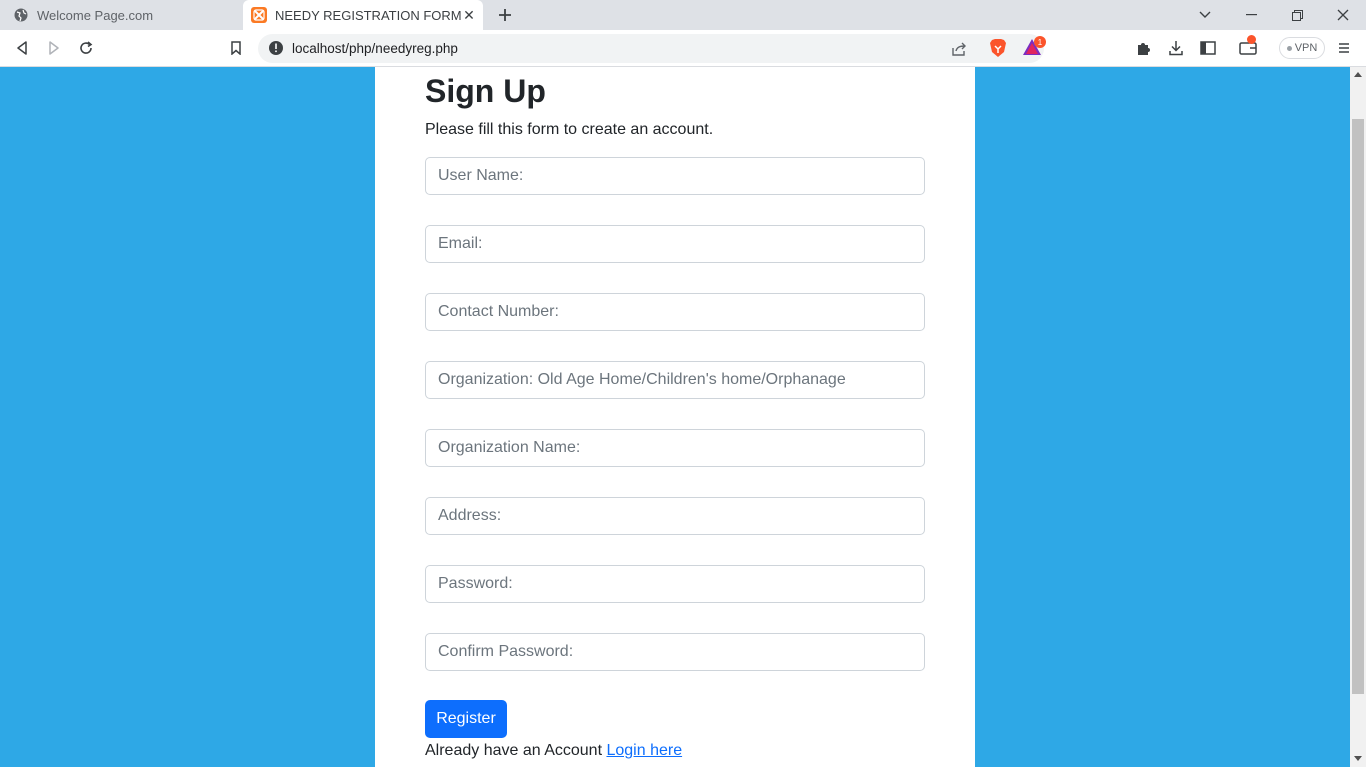  What do you see at coordinates (1297, 15) in the screenshot?
I see `restore-icon` at bounding box center [1297, 15].